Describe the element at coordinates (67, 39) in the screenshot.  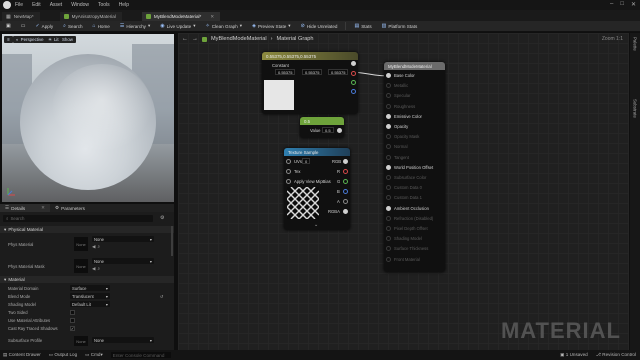
I see `show-button: Show` at that location.